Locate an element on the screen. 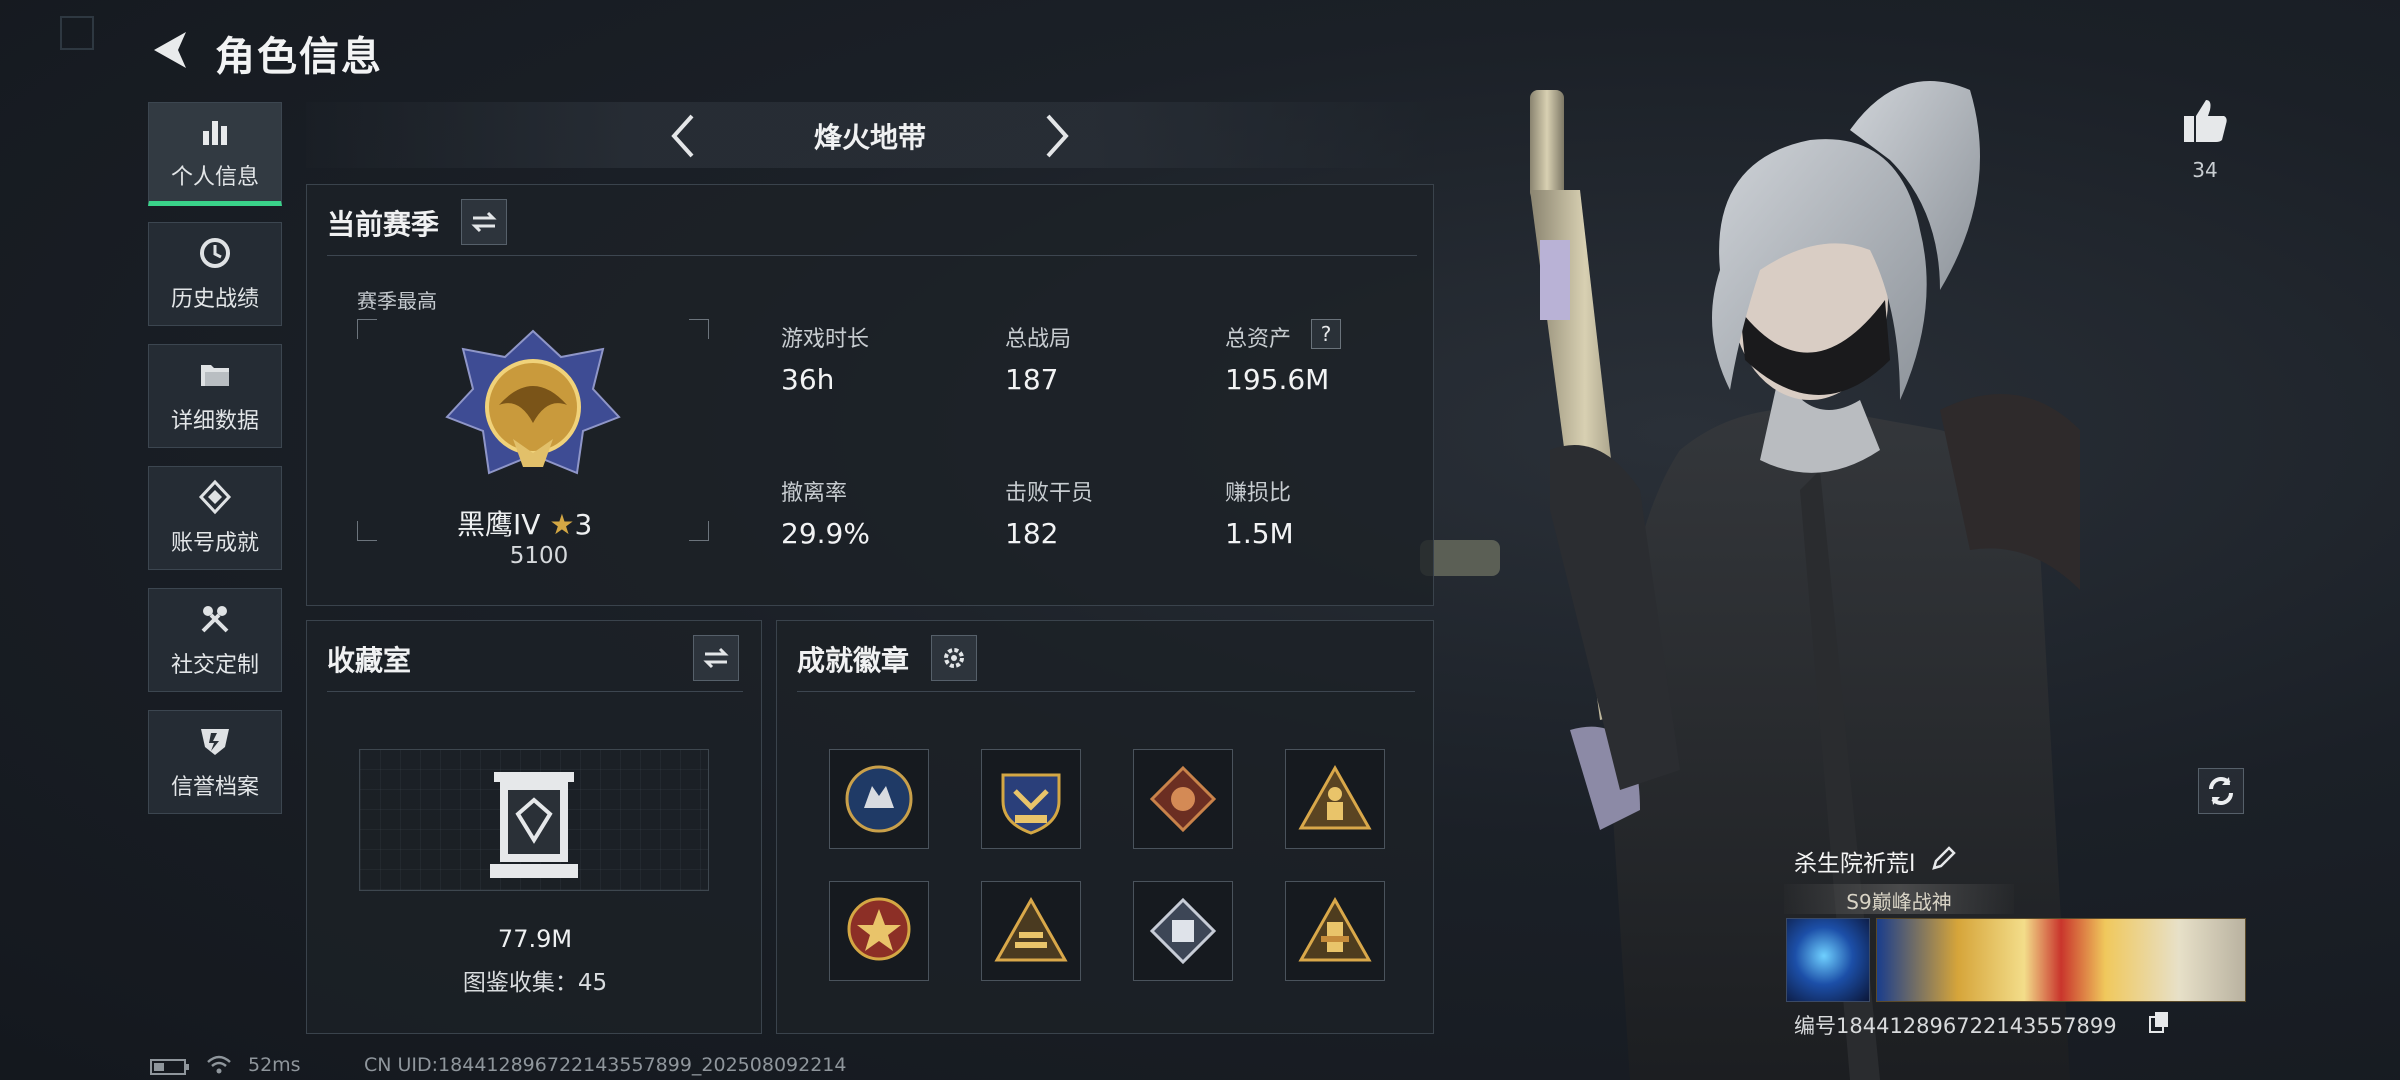 The image size is (2400, 1080). thumbs-up-icon is located at coordinates (2205, 121).